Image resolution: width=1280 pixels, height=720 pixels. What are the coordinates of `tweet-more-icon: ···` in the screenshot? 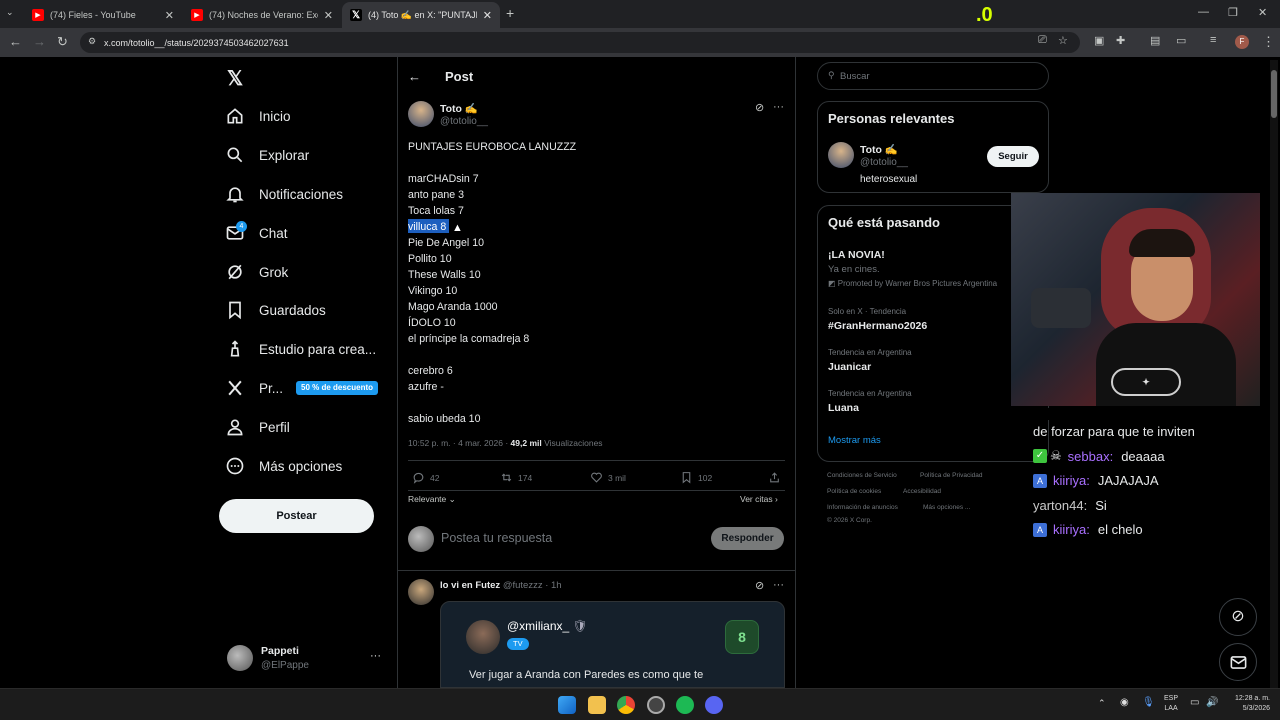 It's located at (778, 107).